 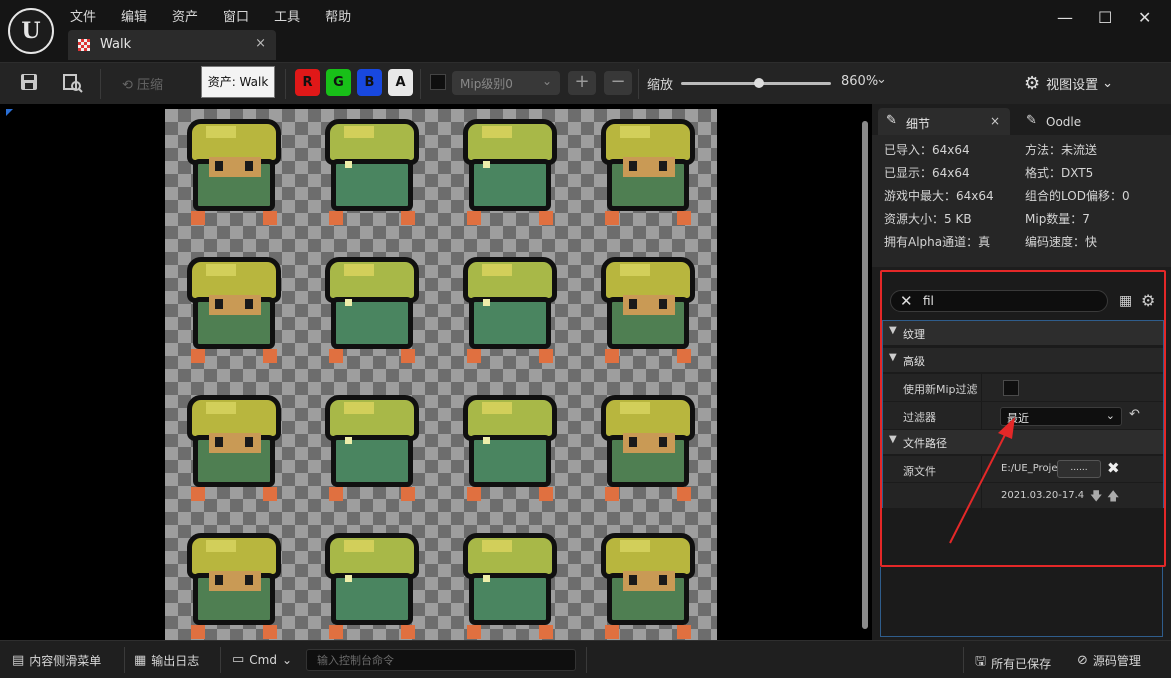 What do you see at coordinates (172, 45) in the screenshot?
I see `tab-walk: Walk ×` at bounding box center [172, 45].